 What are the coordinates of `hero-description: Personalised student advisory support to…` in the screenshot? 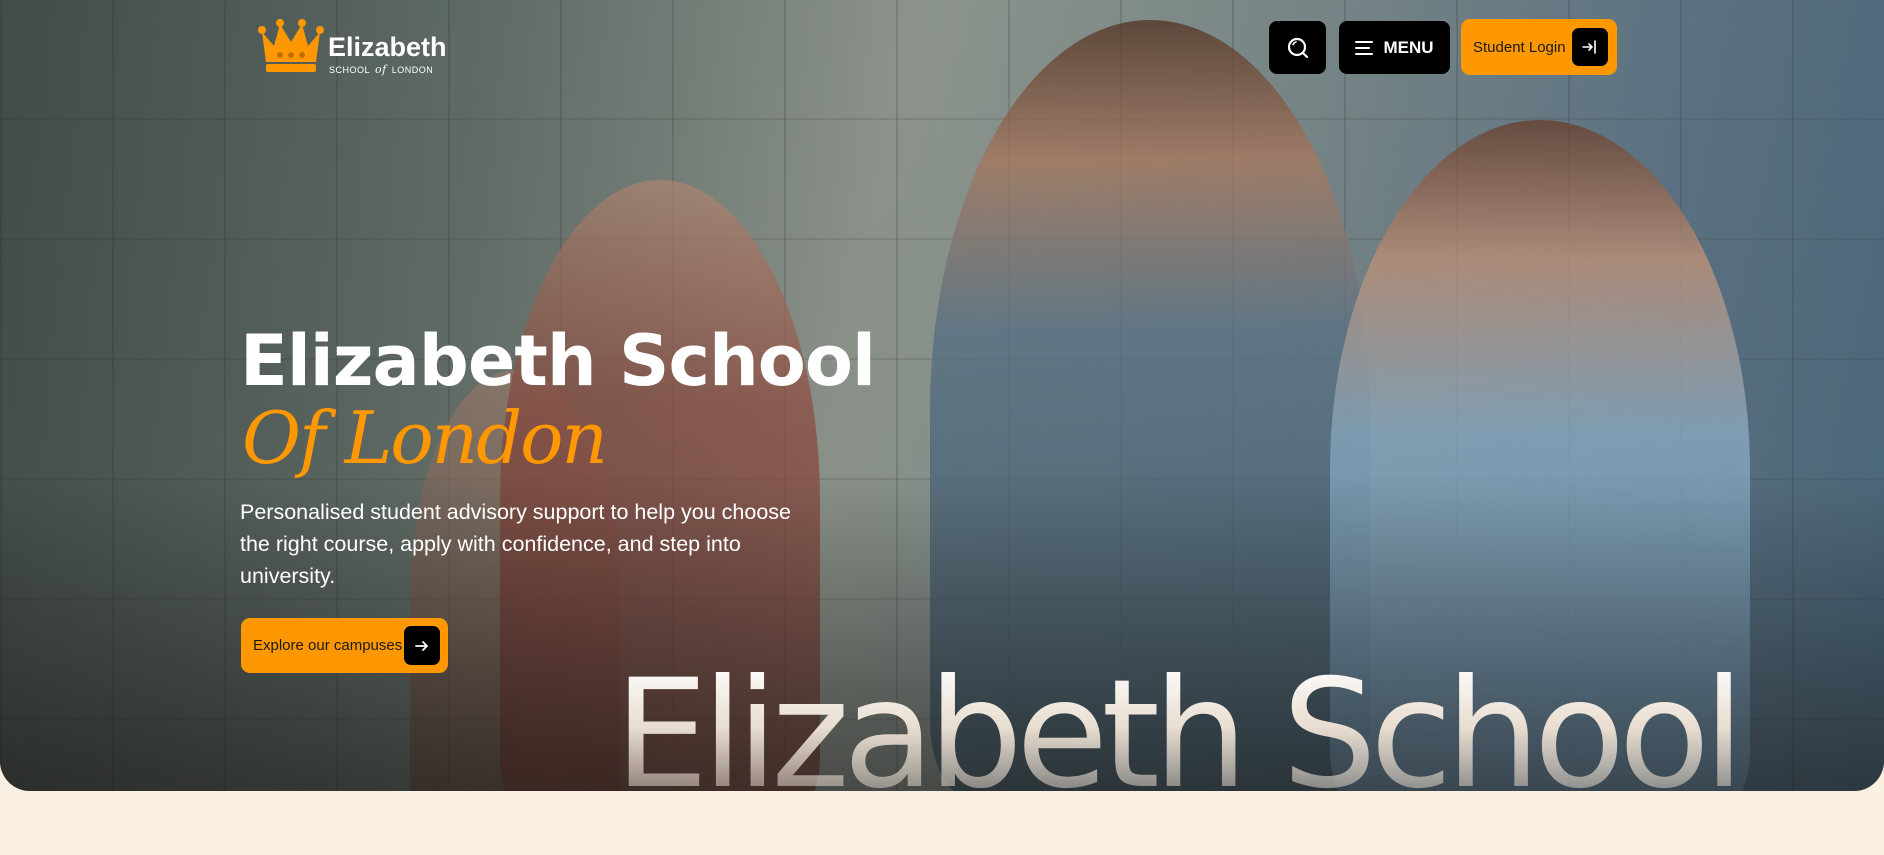 It's located at (515, 544).